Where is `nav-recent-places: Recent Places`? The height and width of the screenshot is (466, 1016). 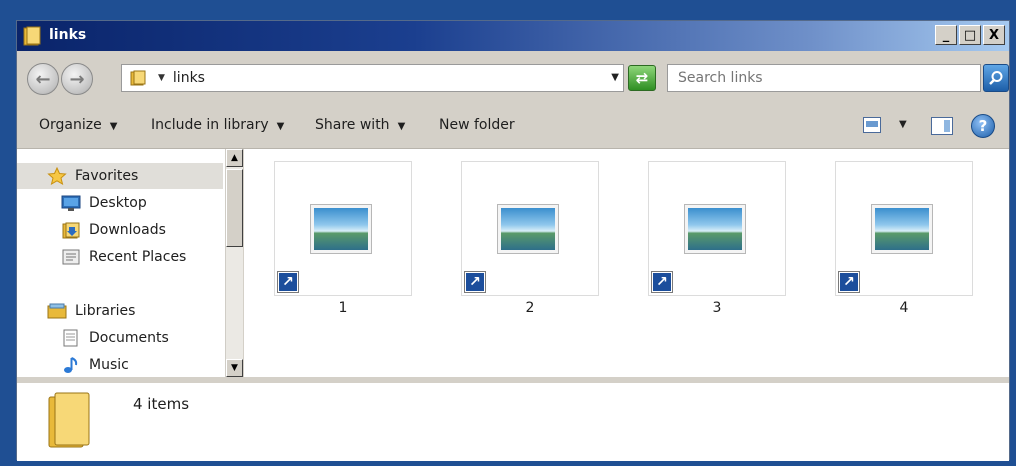
nav-recent-places: Recent Places is located at coordinates (120, 257).